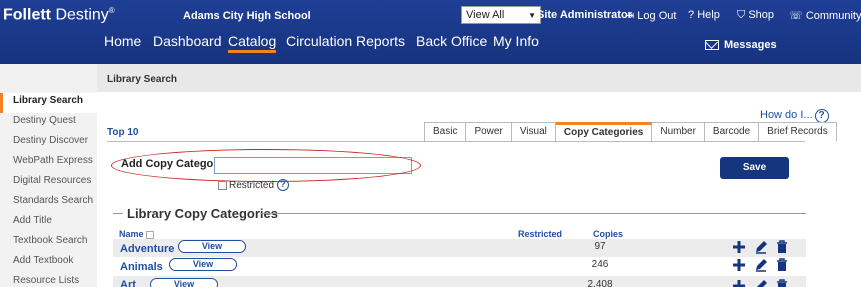 The height and width of the screenshot is (287, 861). What do you see at coordinates (456, 141) in the screenshot?
I see `tab-divider` at bounding box center [456, 141].